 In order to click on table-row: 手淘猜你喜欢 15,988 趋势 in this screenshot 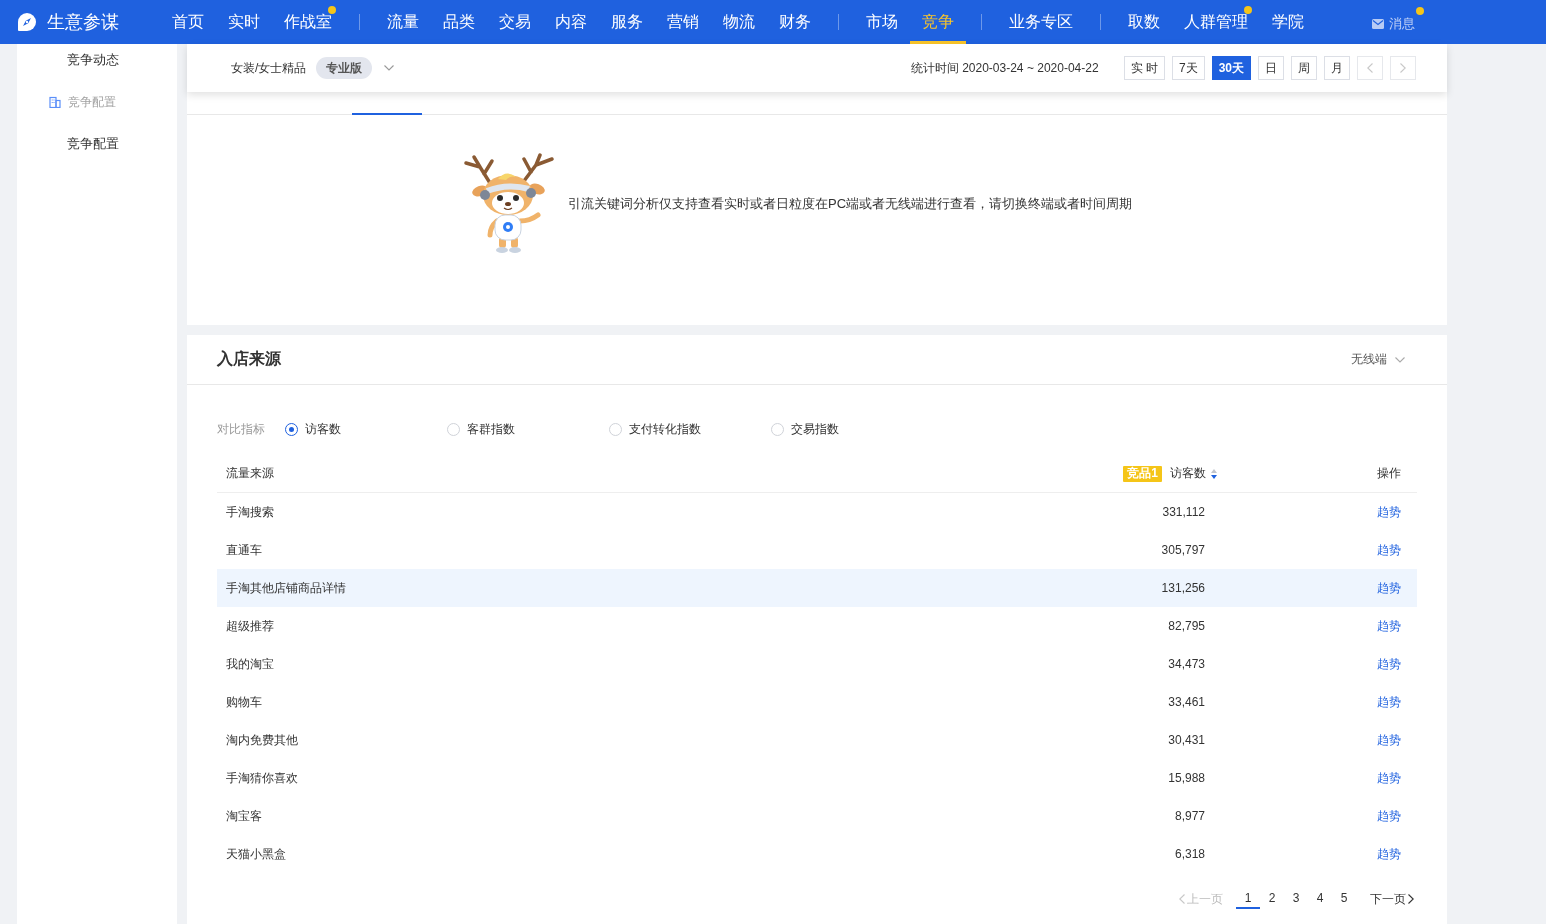, I will do `click(817, 778)`.